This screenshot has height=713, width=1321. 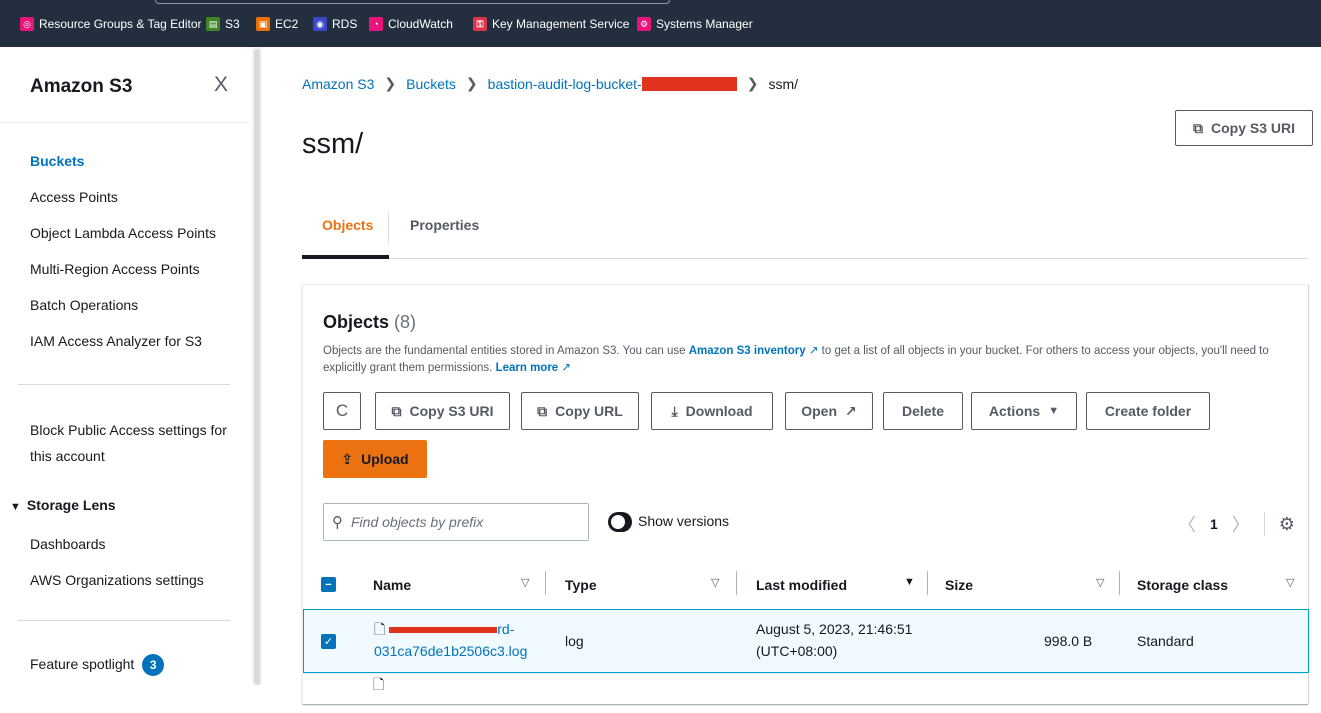 What do you see at coordinates (320, 24) in the screenshot?
I see `rds-icon: ◉` at bounding box center [320, 24].